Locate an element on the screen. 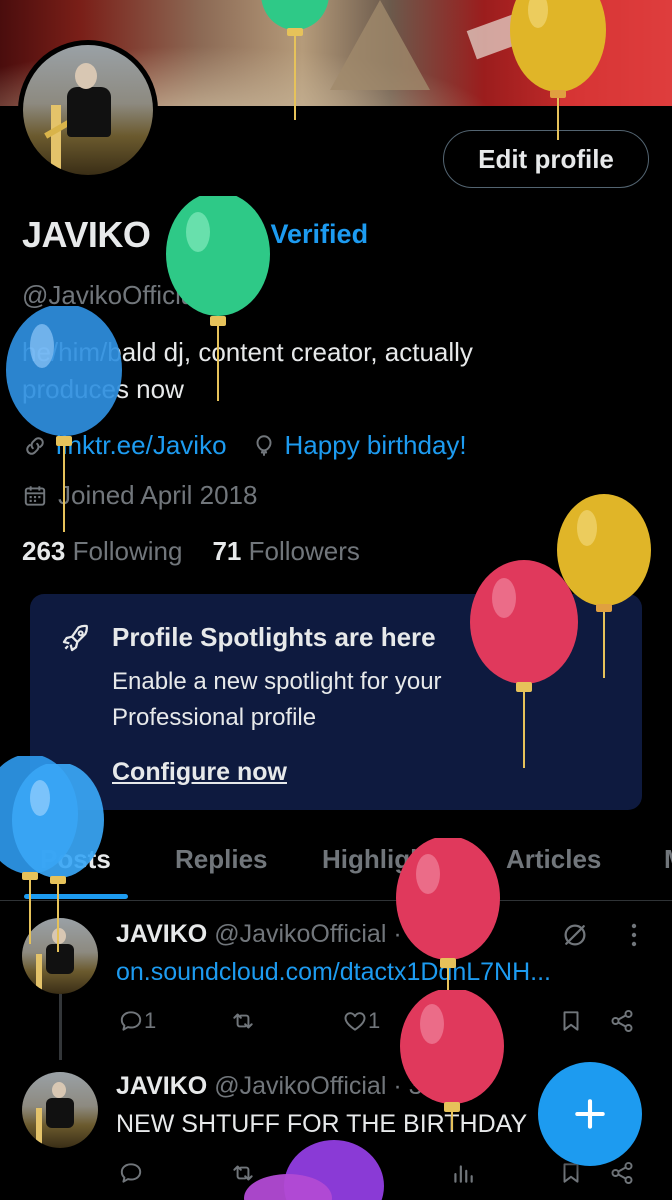  tweet-time: · 51s is located at coordinates (421, 934).